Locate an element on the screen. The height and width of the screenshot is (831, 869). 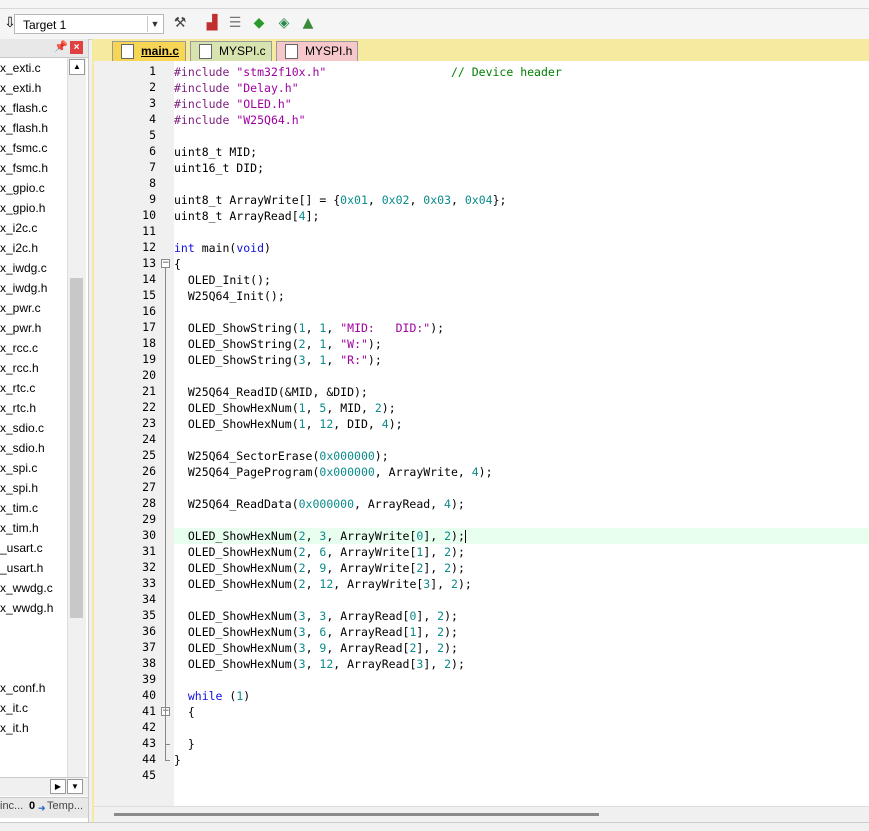
line-number: 10 is located at coordinates (149, 215).